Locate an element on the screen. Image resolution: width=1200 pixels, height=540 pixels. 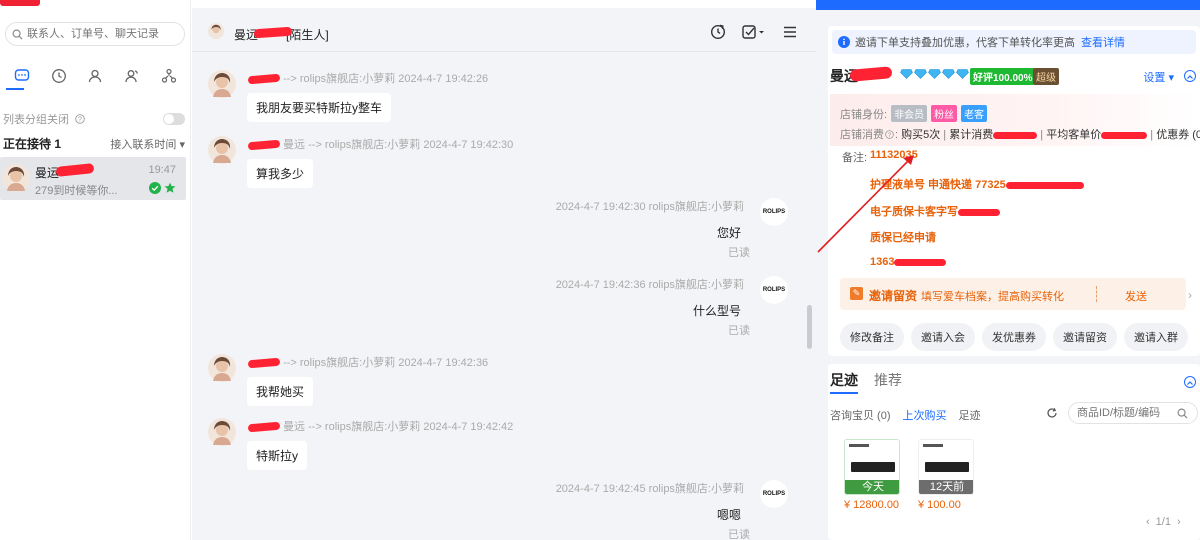
history-icon is located at coordinates (718, 32).